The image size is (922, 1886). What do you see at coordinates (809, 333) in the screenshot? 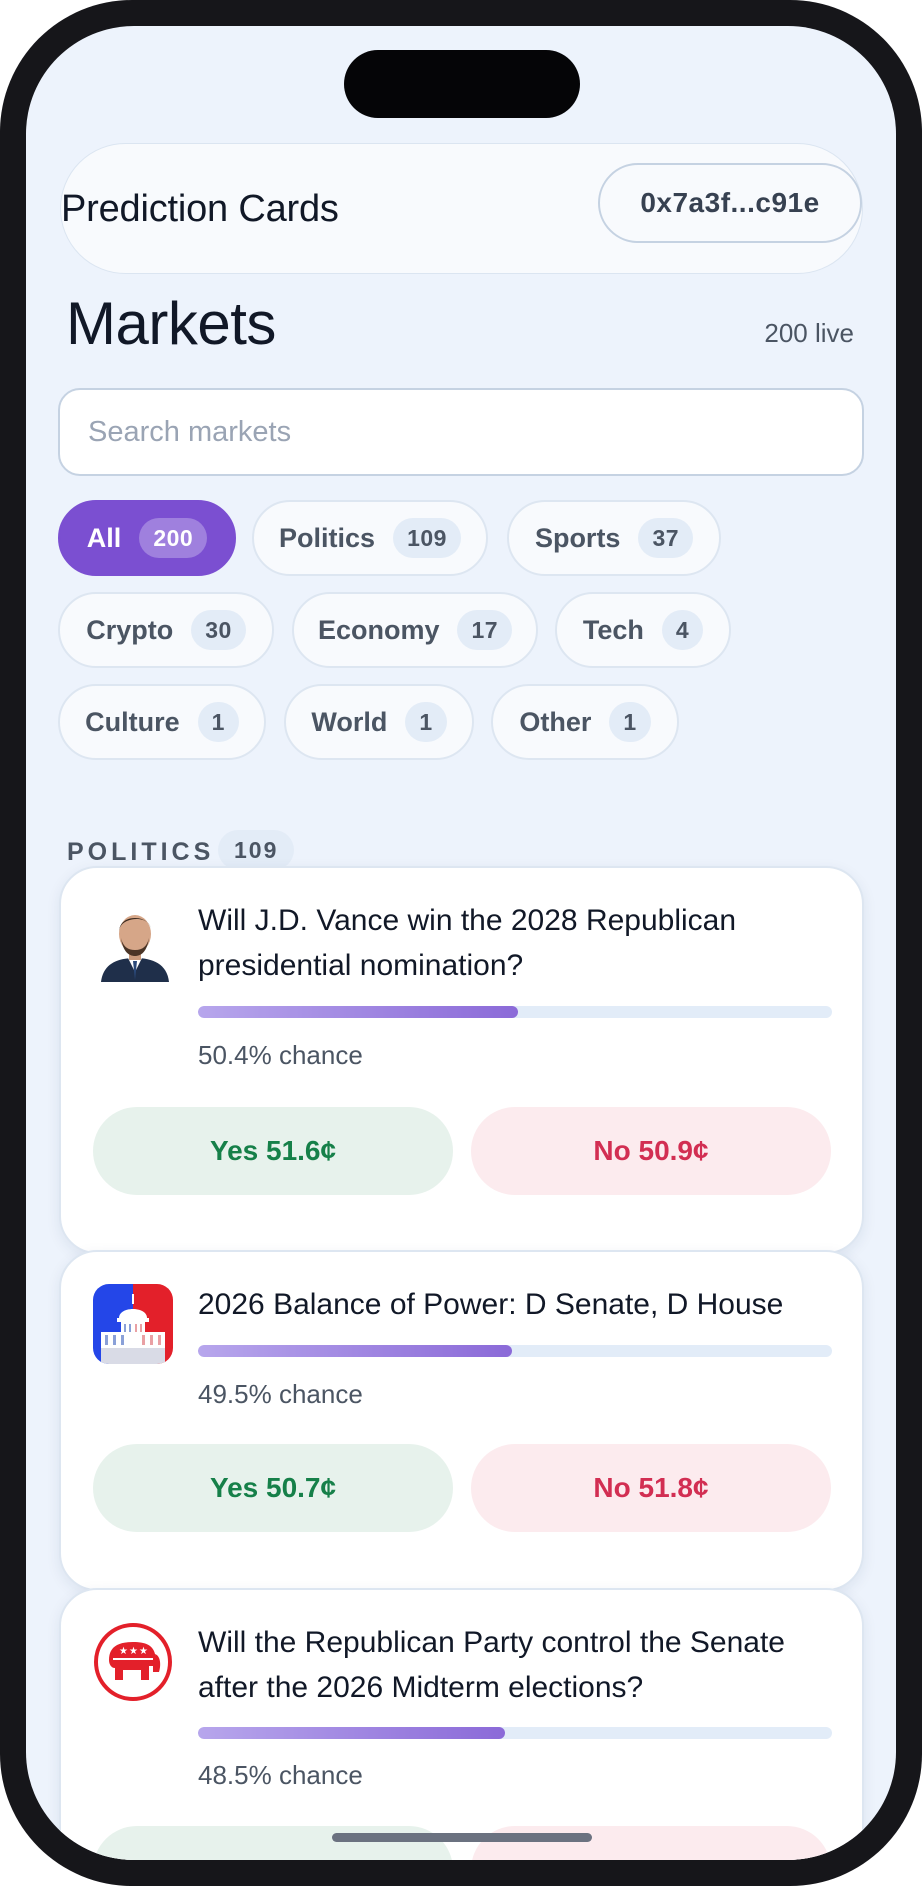
I see `live-count: 200 live` at bounding box center [809, 333].